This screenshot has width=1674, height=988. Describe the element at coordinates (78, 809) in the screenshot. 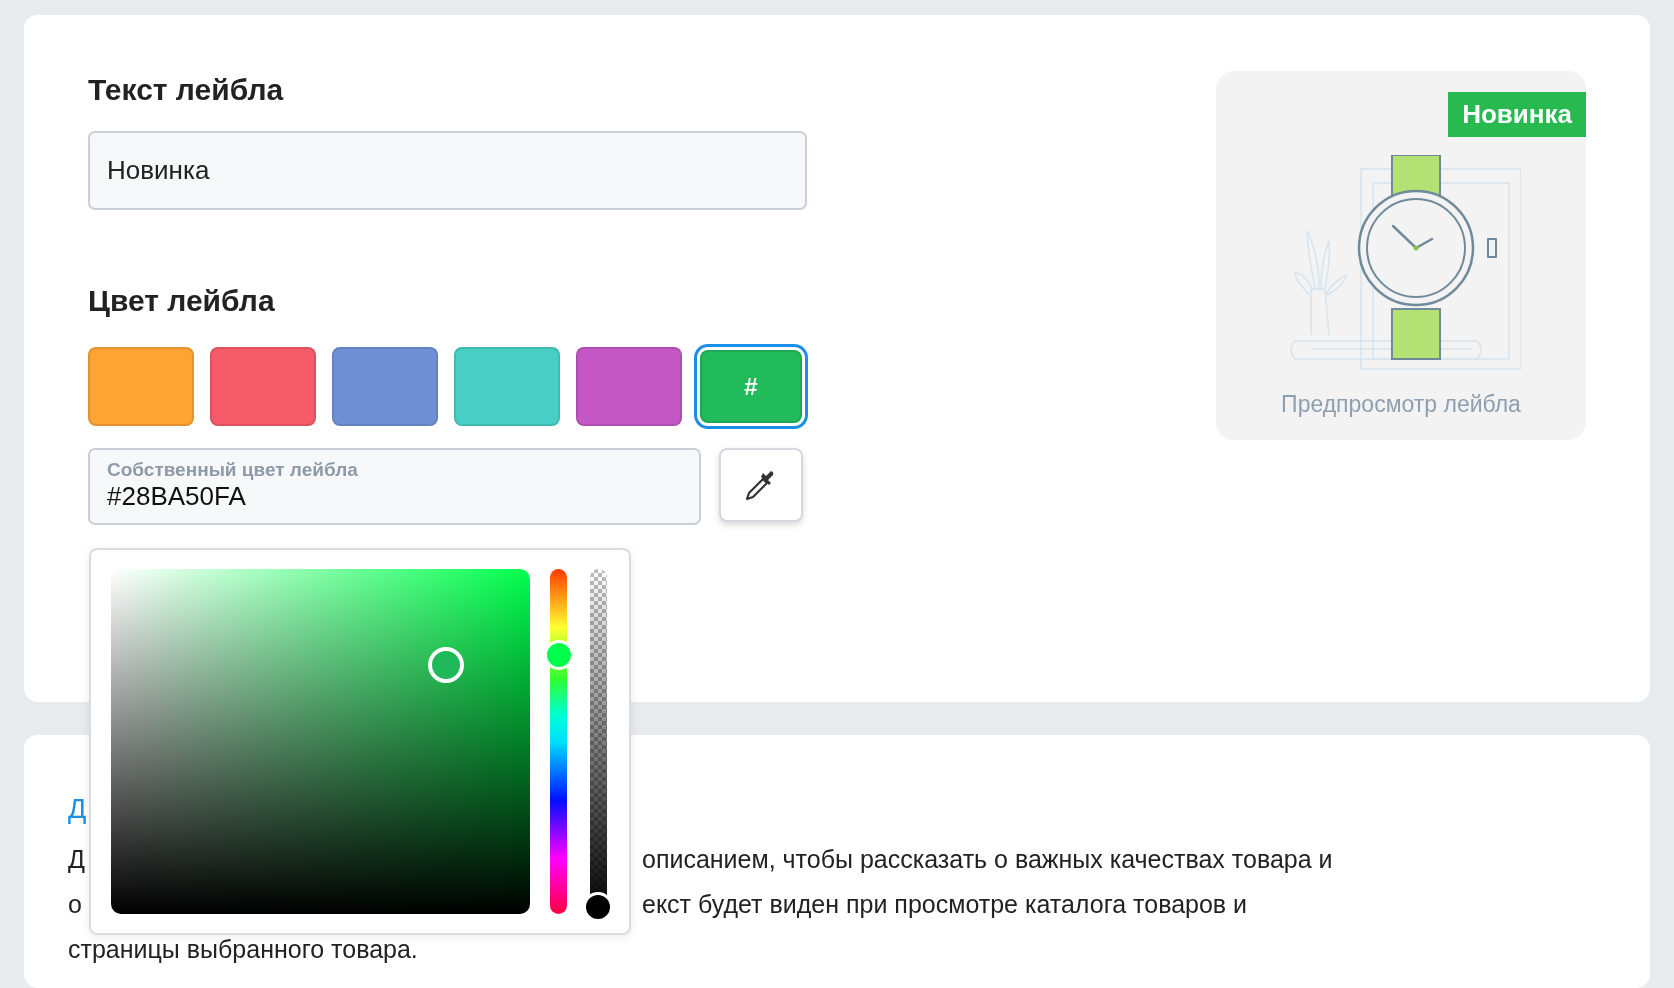

I see `section-title: Д` at that location.